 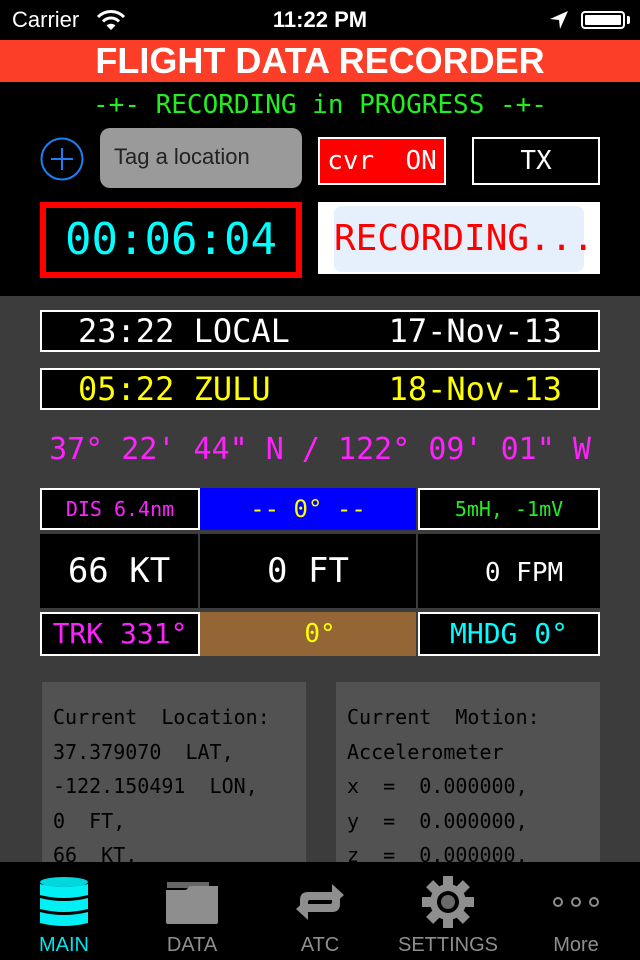 What do you see at coordinates (443, 717) in the screenshot?
I see `motion-line: Current Motion:` at bounding box center [443, 717].